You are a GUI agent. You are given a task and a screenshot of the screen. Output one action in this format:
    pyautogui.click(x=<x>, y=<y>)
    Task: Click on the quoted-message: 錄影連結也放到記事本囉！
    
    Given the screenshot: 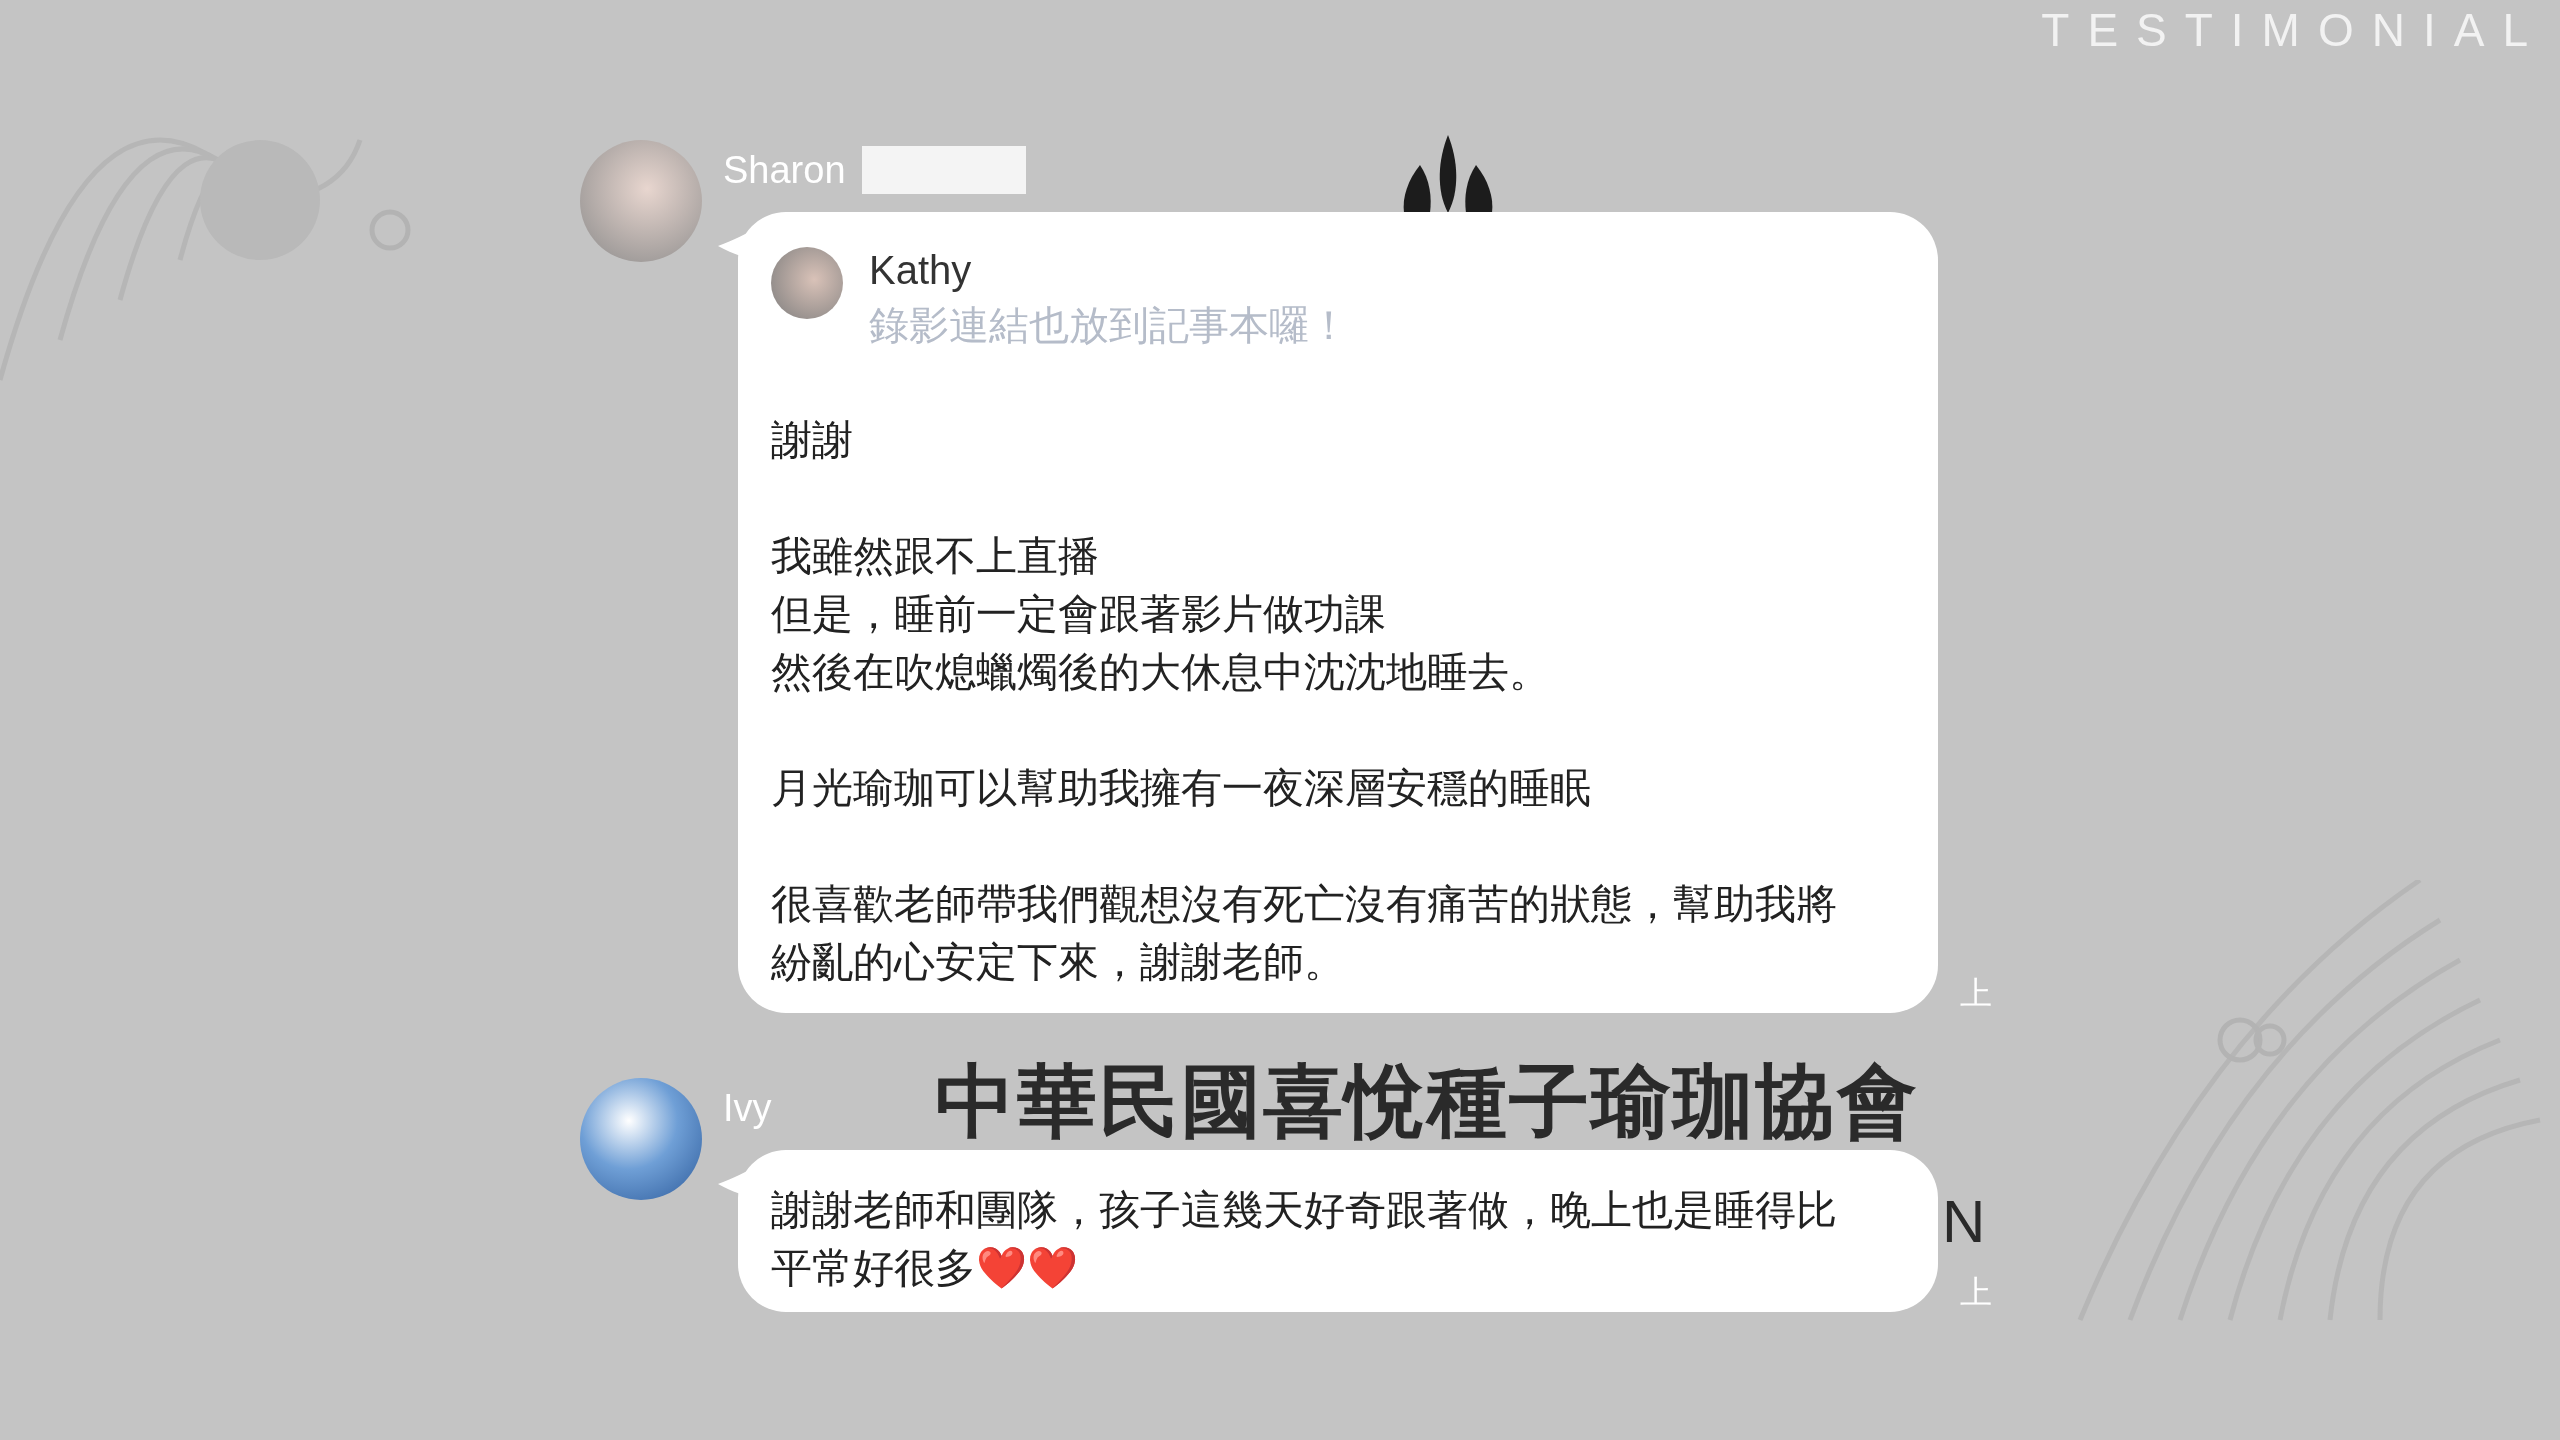 What is the action you would take?
    pyautogui.click(x=1109, y=325)
    